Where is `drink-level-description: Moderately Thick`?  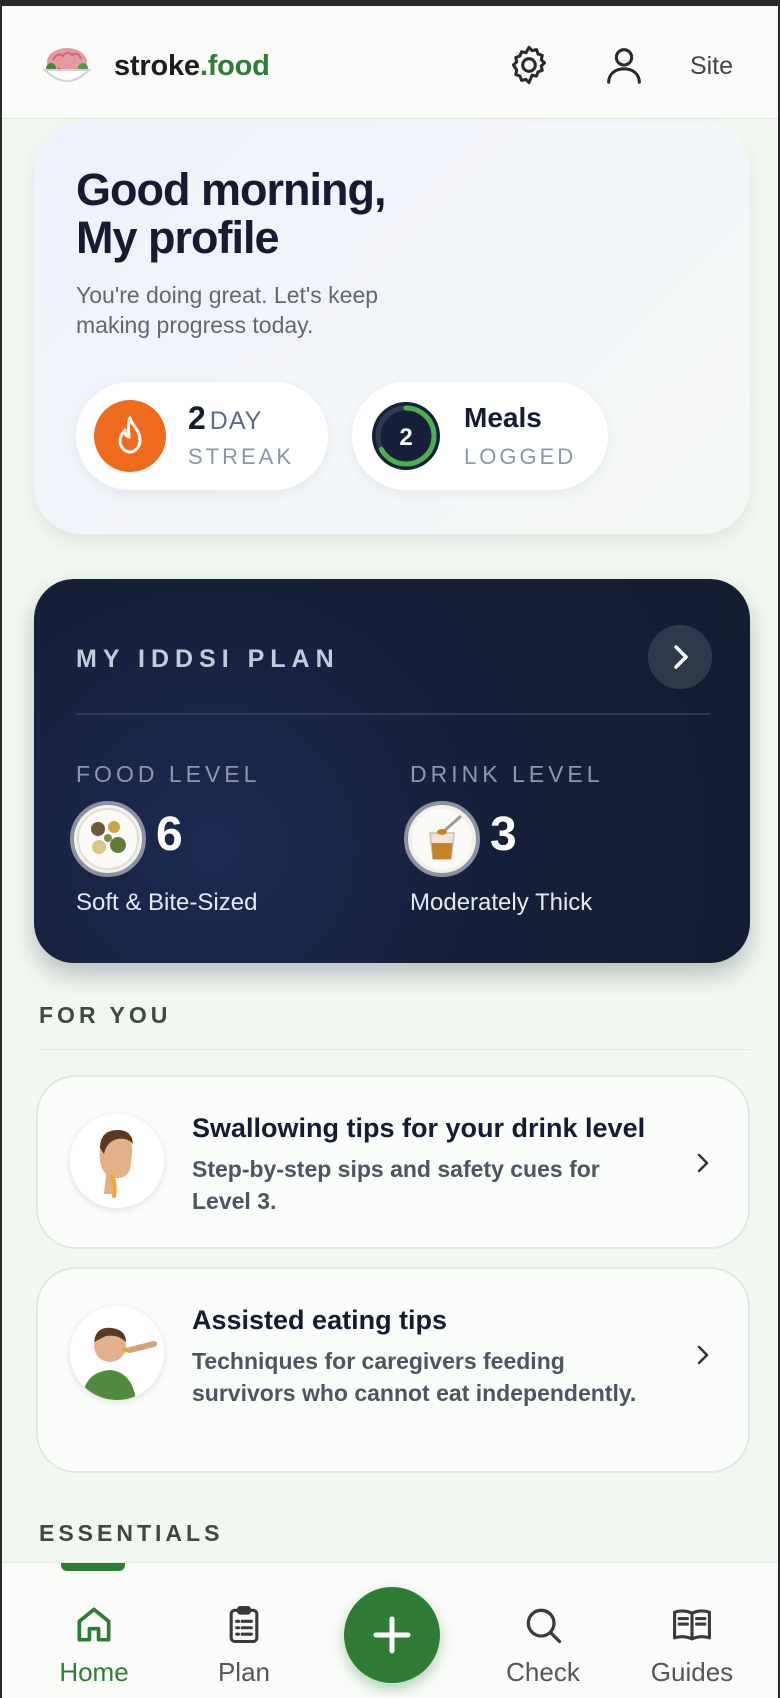
drink-level-description: Moderately Thick is located at coordinates (501, 902).